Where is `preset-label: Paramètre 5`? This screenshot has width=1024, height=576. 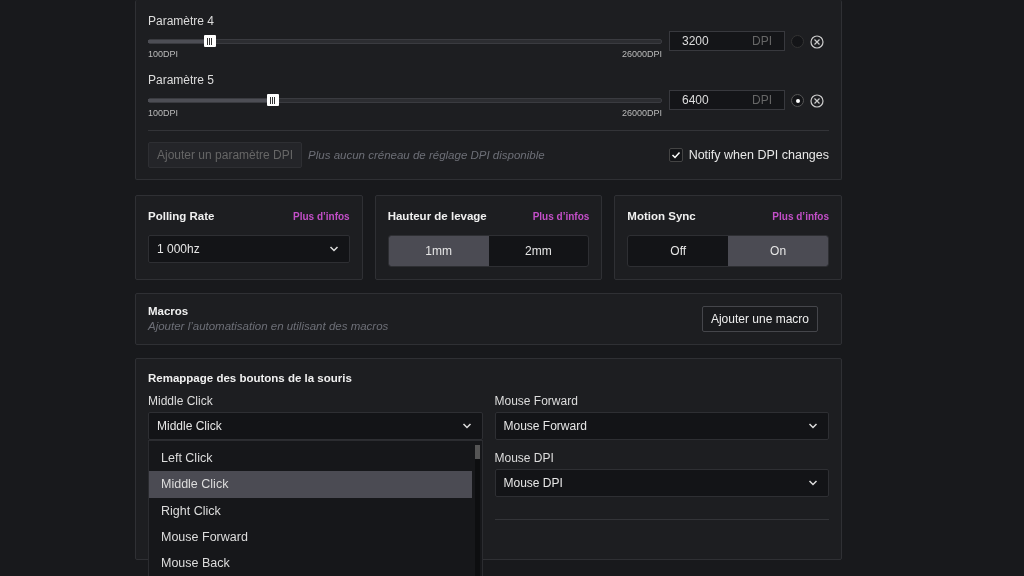 preset-label: Paramètre 5 is located at coordinates (181, 80).